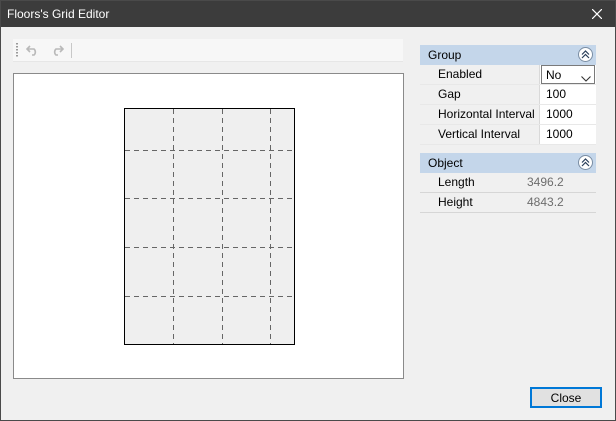 The width and height of the screenshot is (616, 421). What do you see at coordinates (480, 134) in the screenshot?
I see `property-name: Vertical Interval` at bounding box center [480, 134].